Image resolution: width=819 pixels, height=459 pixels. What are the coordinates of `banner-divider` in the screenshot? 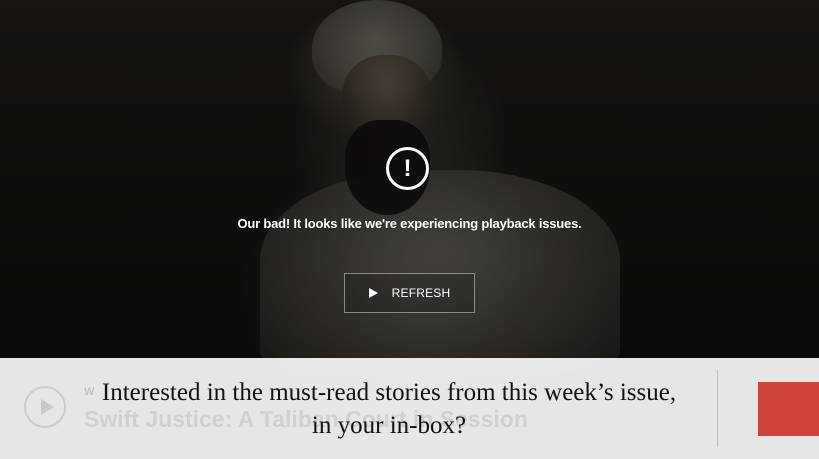 It's located at (717, 408).